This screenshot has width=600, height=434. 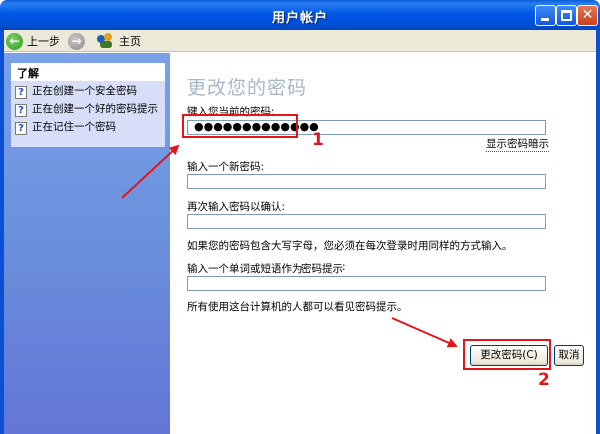 What do you see at coordinates (300, 41) in the screenshot?
I see `toolbar: ← 上一步 → 主页` at bounding box center [300, 41].